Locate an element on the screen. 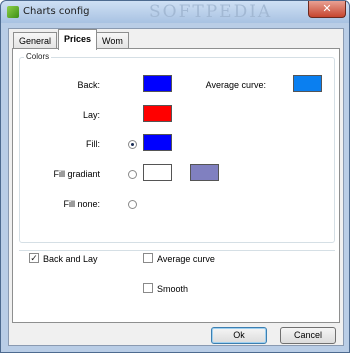  average-curve-checkbox is located at coordinates (148, 258).